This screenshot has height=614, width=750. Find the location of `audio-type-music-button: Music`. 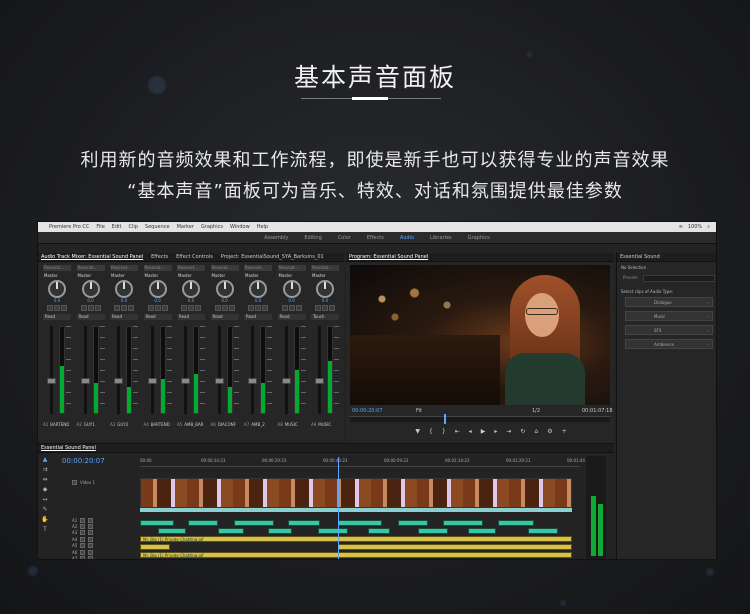

audio-type-music-button: Music is located at coordinates (669, 316).